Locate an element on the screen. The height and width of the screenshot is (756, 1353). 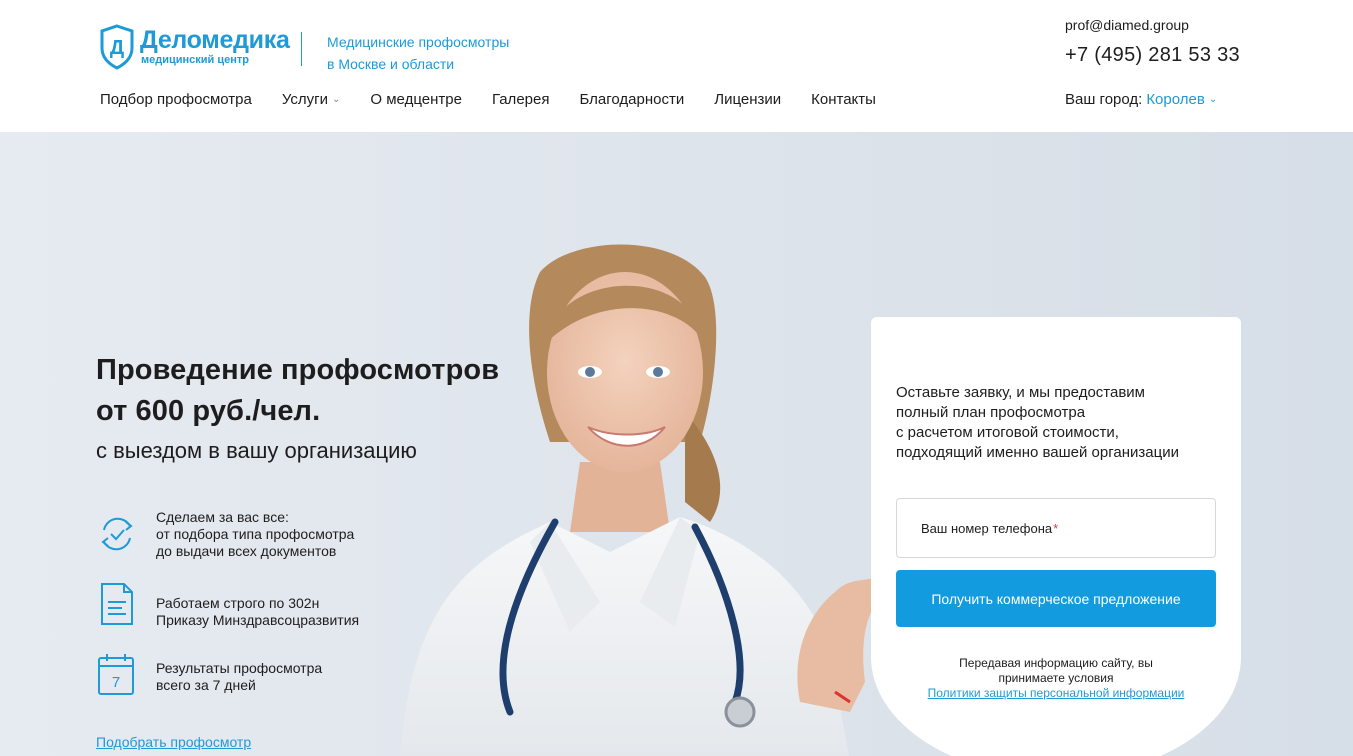
logo-name: Деломедика is located at coordinates (215, 40).